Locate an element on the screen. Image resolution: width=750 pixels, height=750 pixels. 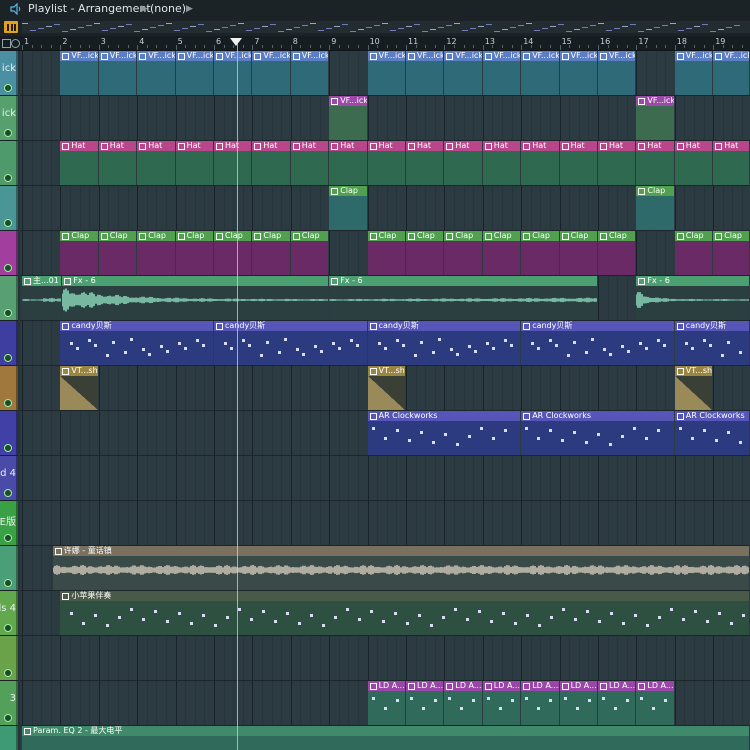
arrow-right-icon: ▶ is located at coordinates (189, 9).